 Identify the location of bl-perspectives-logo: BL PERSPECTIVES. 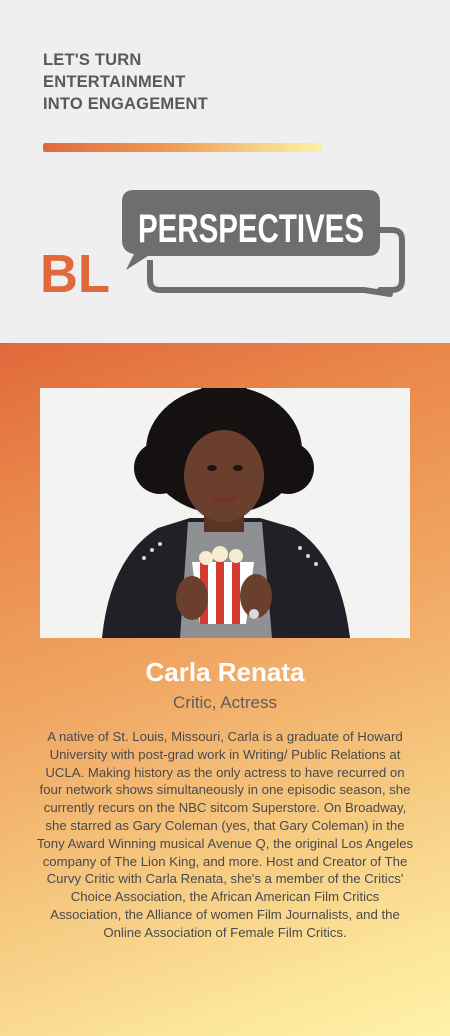
(222, 244).